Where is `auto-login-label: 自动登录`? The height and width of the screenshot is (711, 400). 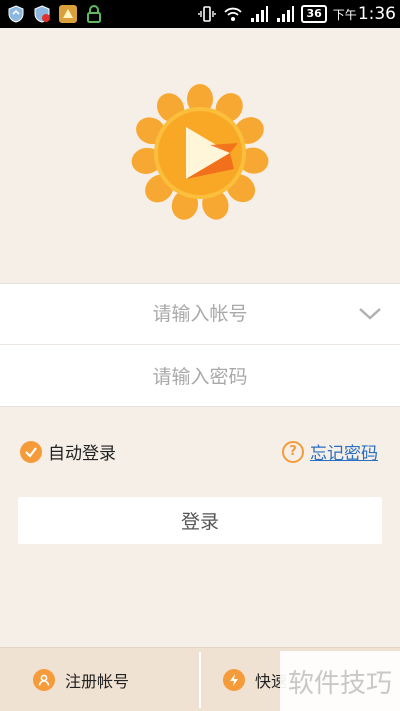
auto-login-label: 自动登录 is located at coordinates (82, 454).